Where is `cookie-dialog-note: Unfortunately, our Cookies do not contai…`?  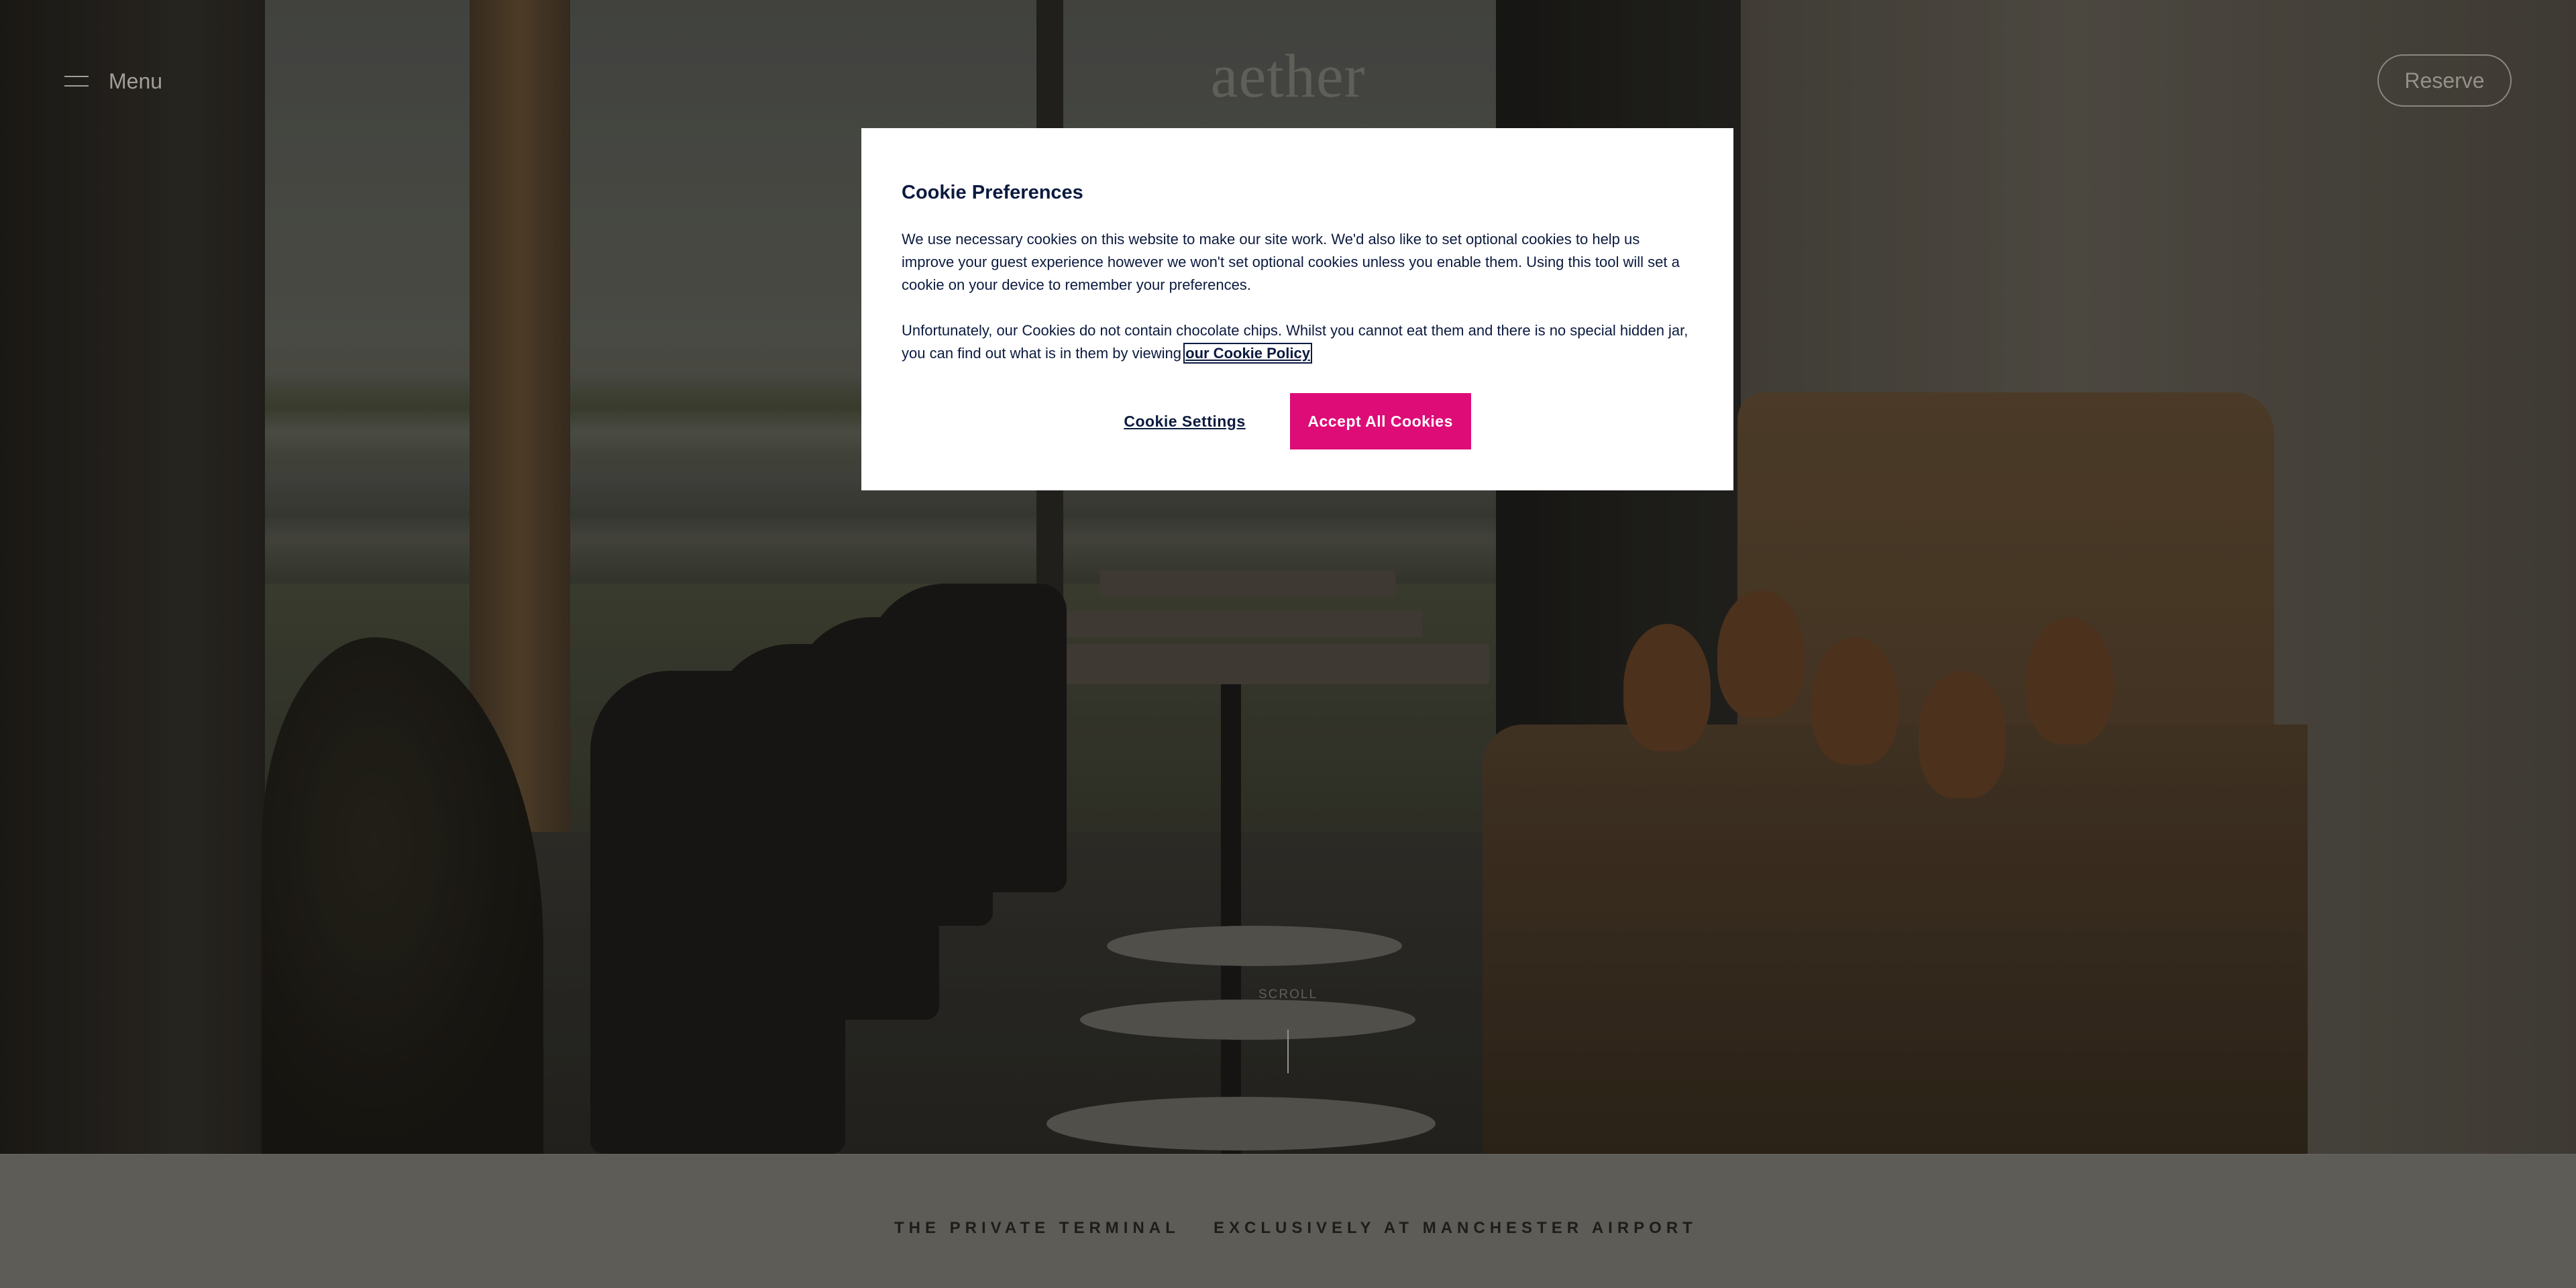 cookie-dialog-note: Unfortunately, our Cookies do not contai… is located at coordinates (1297, 342).